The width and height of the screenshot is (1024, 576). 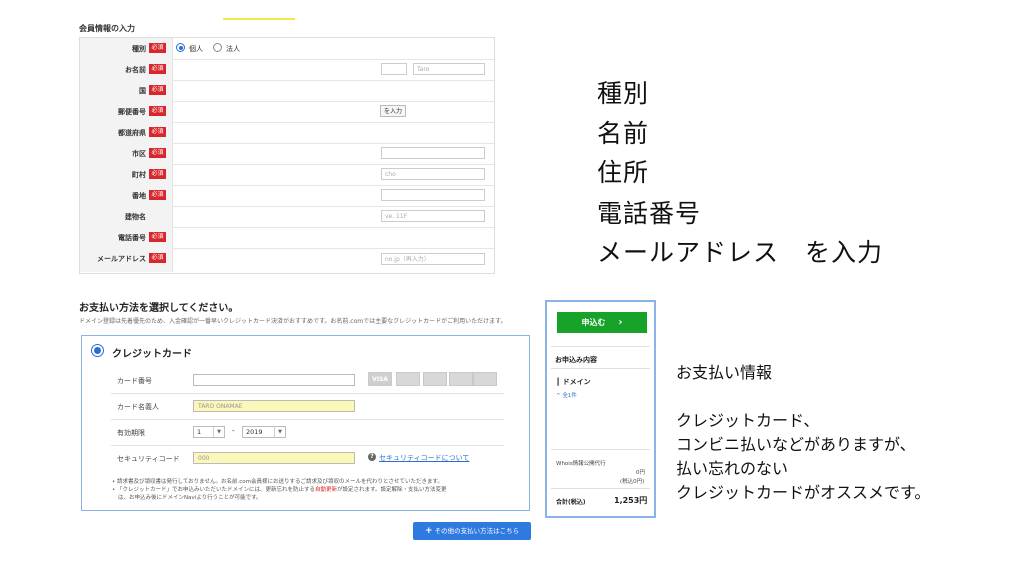 I want to click on credit-card-title: クレジットカード, so click(x=152, y=354).